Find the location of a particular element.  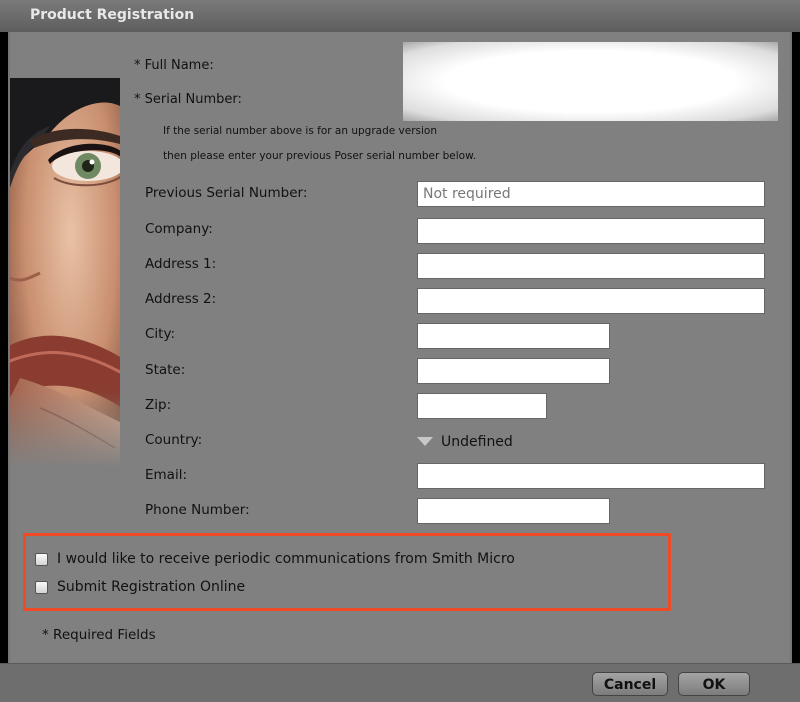

required-fields-note: * Required Fields is located at coordinates (99, 635).